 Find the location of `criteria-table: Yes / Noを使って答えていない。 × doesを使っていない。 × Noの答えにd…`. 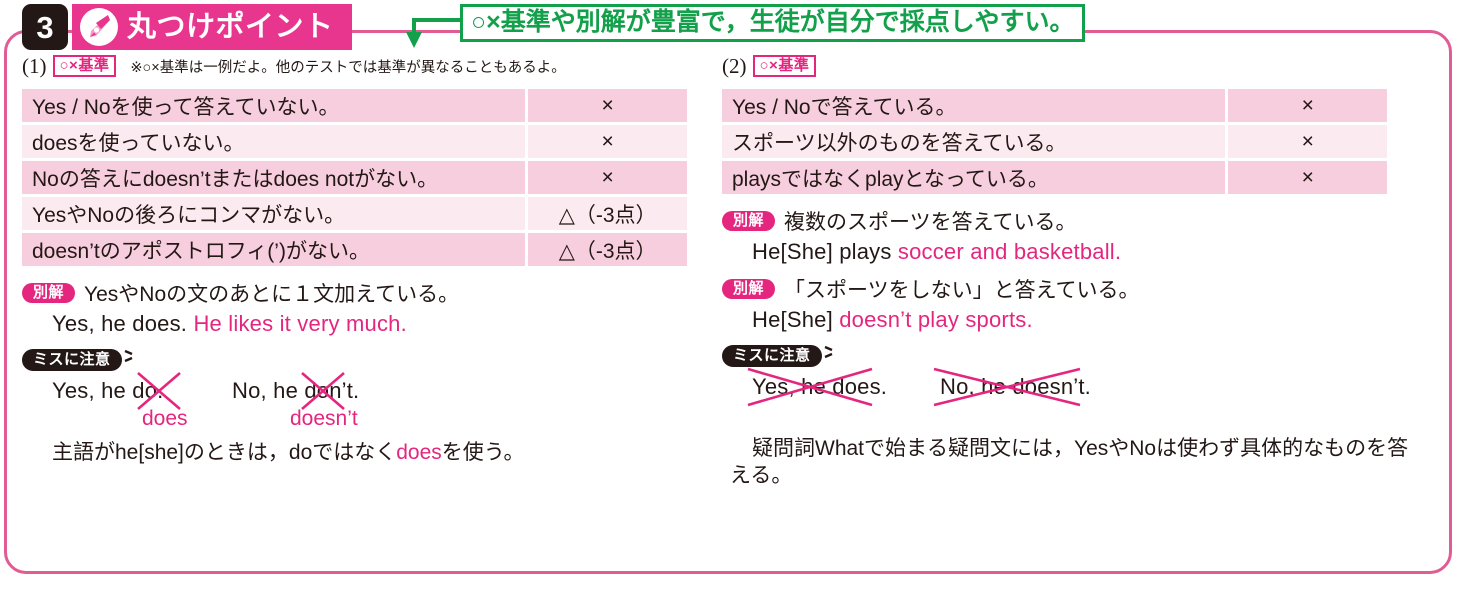

criteria-table: Yes / Noを使って答えていない。 × doesを使っていない。 × Noの答えにd… is located at coordinates (354, 177).